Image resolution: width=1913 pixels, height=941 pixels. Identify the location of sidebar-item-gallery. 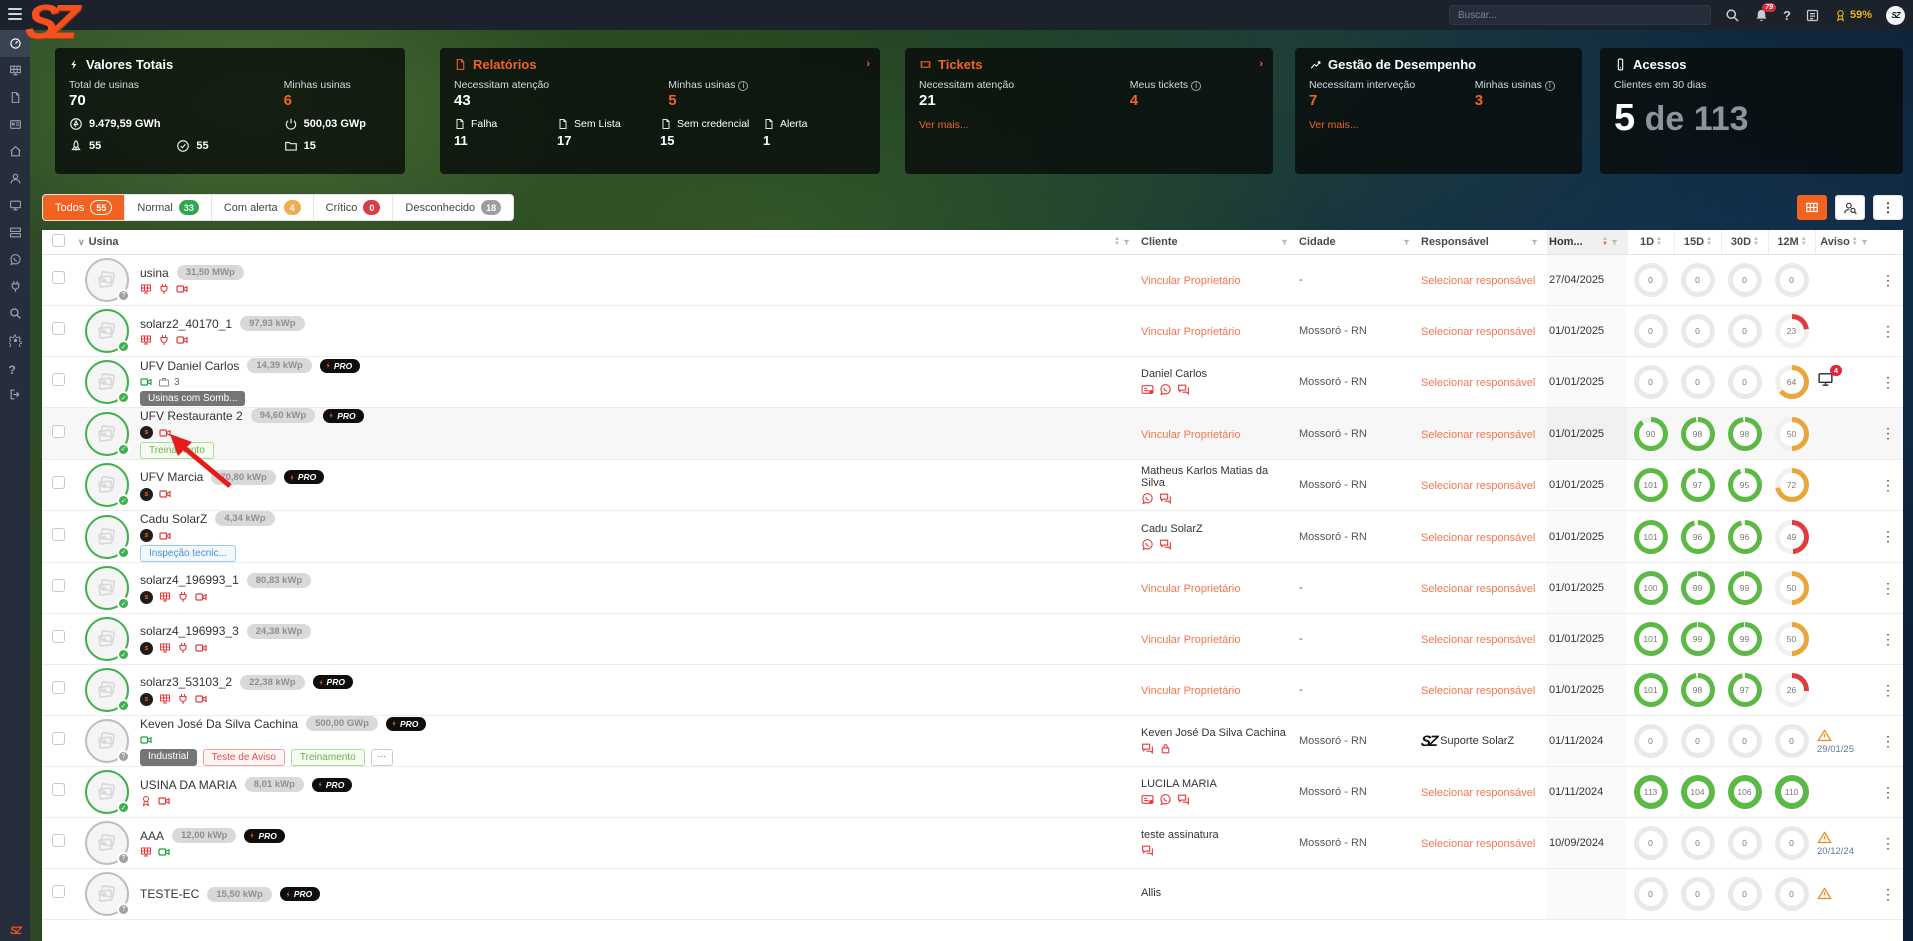
(15, 124).